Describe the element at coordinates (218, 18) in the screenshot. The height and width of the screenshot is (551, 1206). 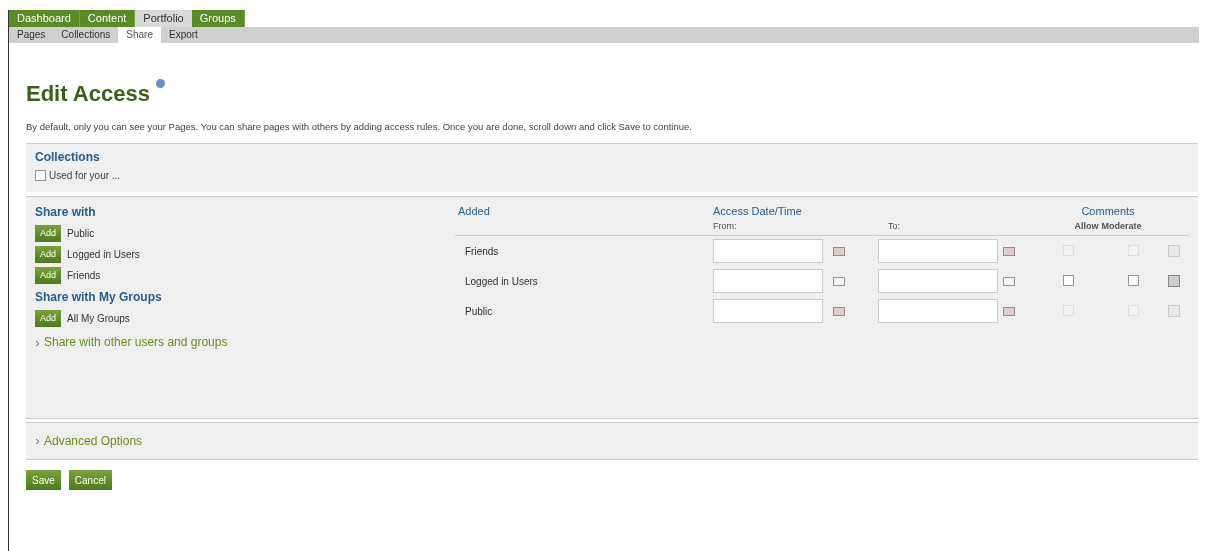
I see `nav-tab: Groups` at that location.